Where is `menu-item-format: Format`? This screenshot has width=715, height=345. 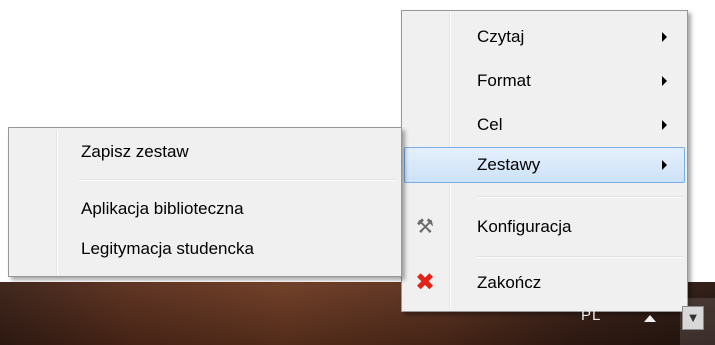
menu-item-format: Format is located at coordinates (544, 81).